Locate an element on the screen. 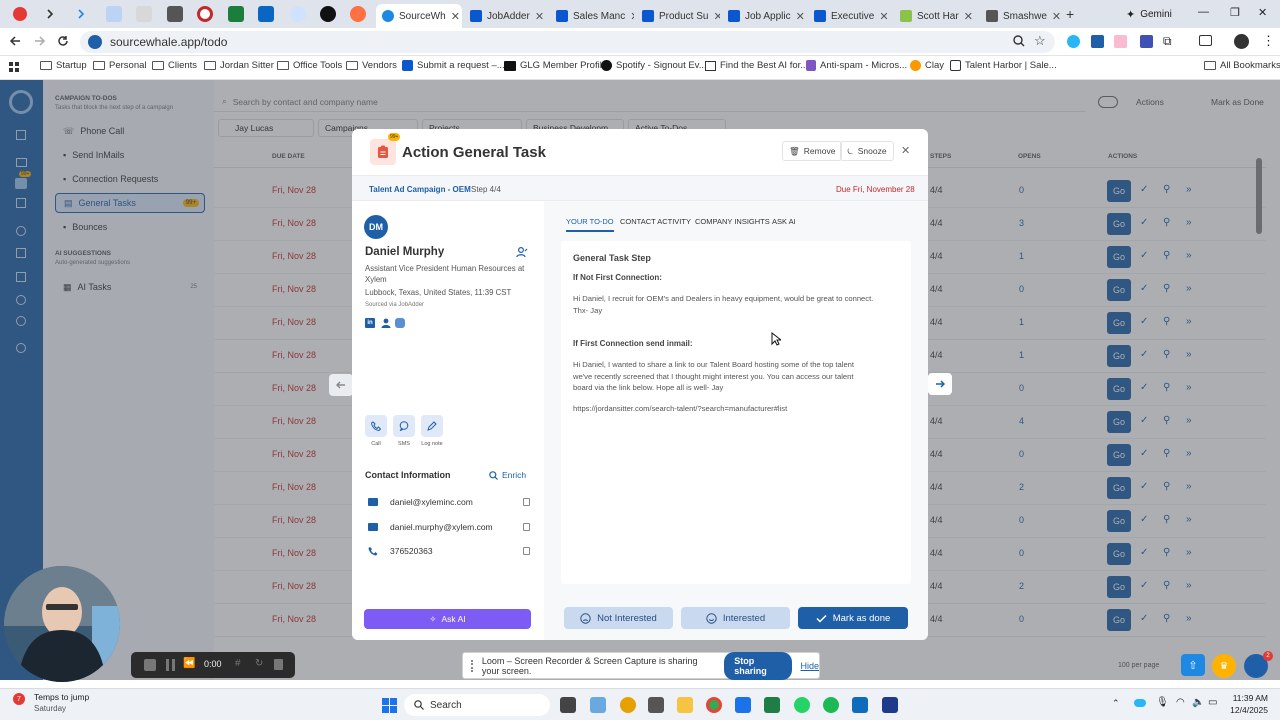  site-info-icon is located at coordinates (95, 42).